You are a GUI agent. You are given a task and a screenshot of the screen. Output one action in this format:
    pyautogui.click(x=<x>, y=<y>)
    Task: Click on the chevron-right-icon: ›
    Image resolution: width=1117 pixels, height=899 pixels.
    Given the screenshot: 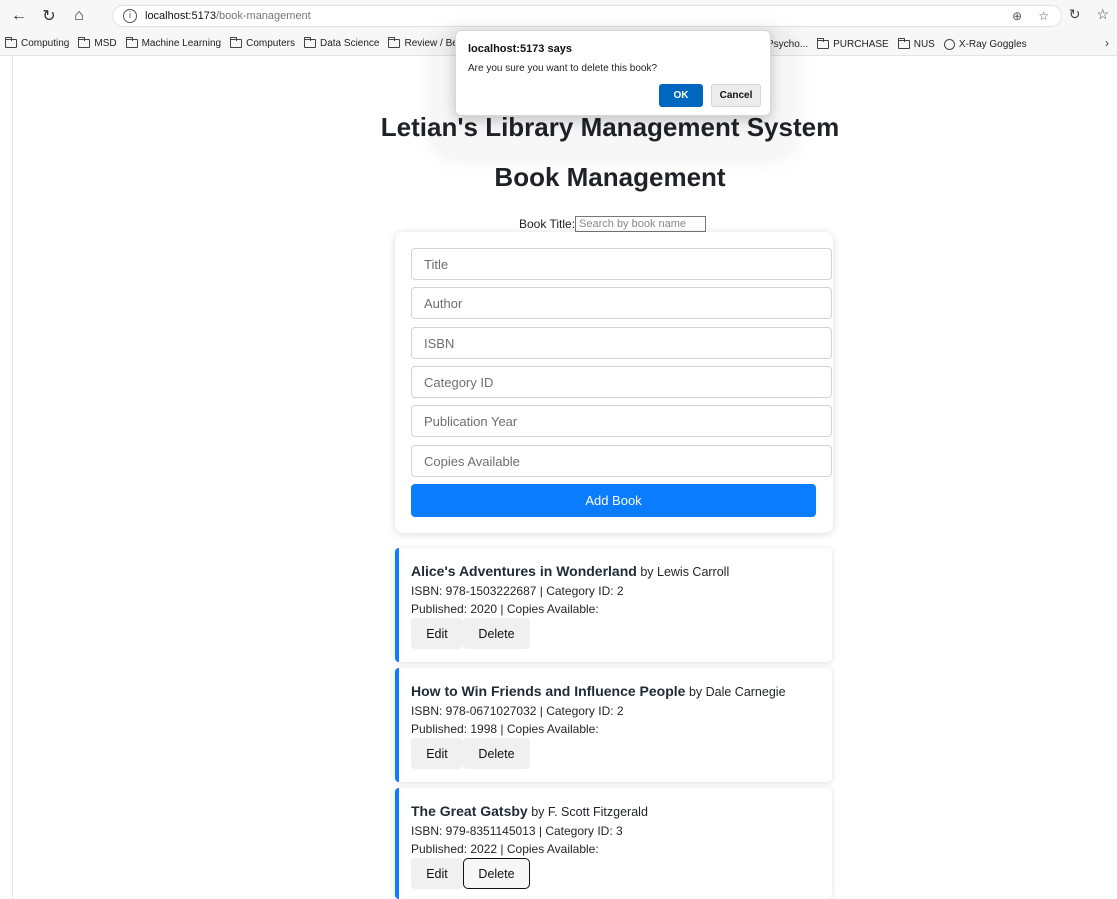 What is the action you would take?
    pyautogui.click(x=1107, y=43)
    